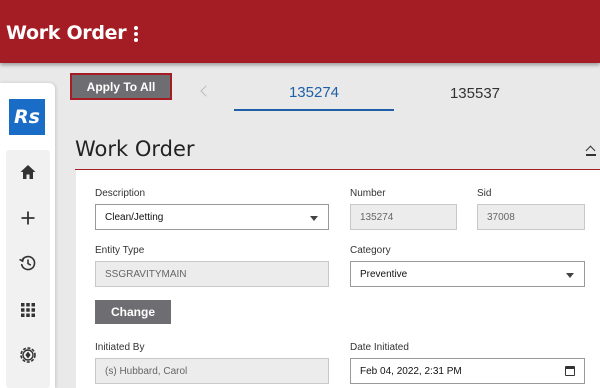 Image resolution: width=600 pixels, height=388 pixels. What do you see at coordinates (66, 33) in the screenshot?
I see `app-title: Work Order` at bounding box center [66, 33].